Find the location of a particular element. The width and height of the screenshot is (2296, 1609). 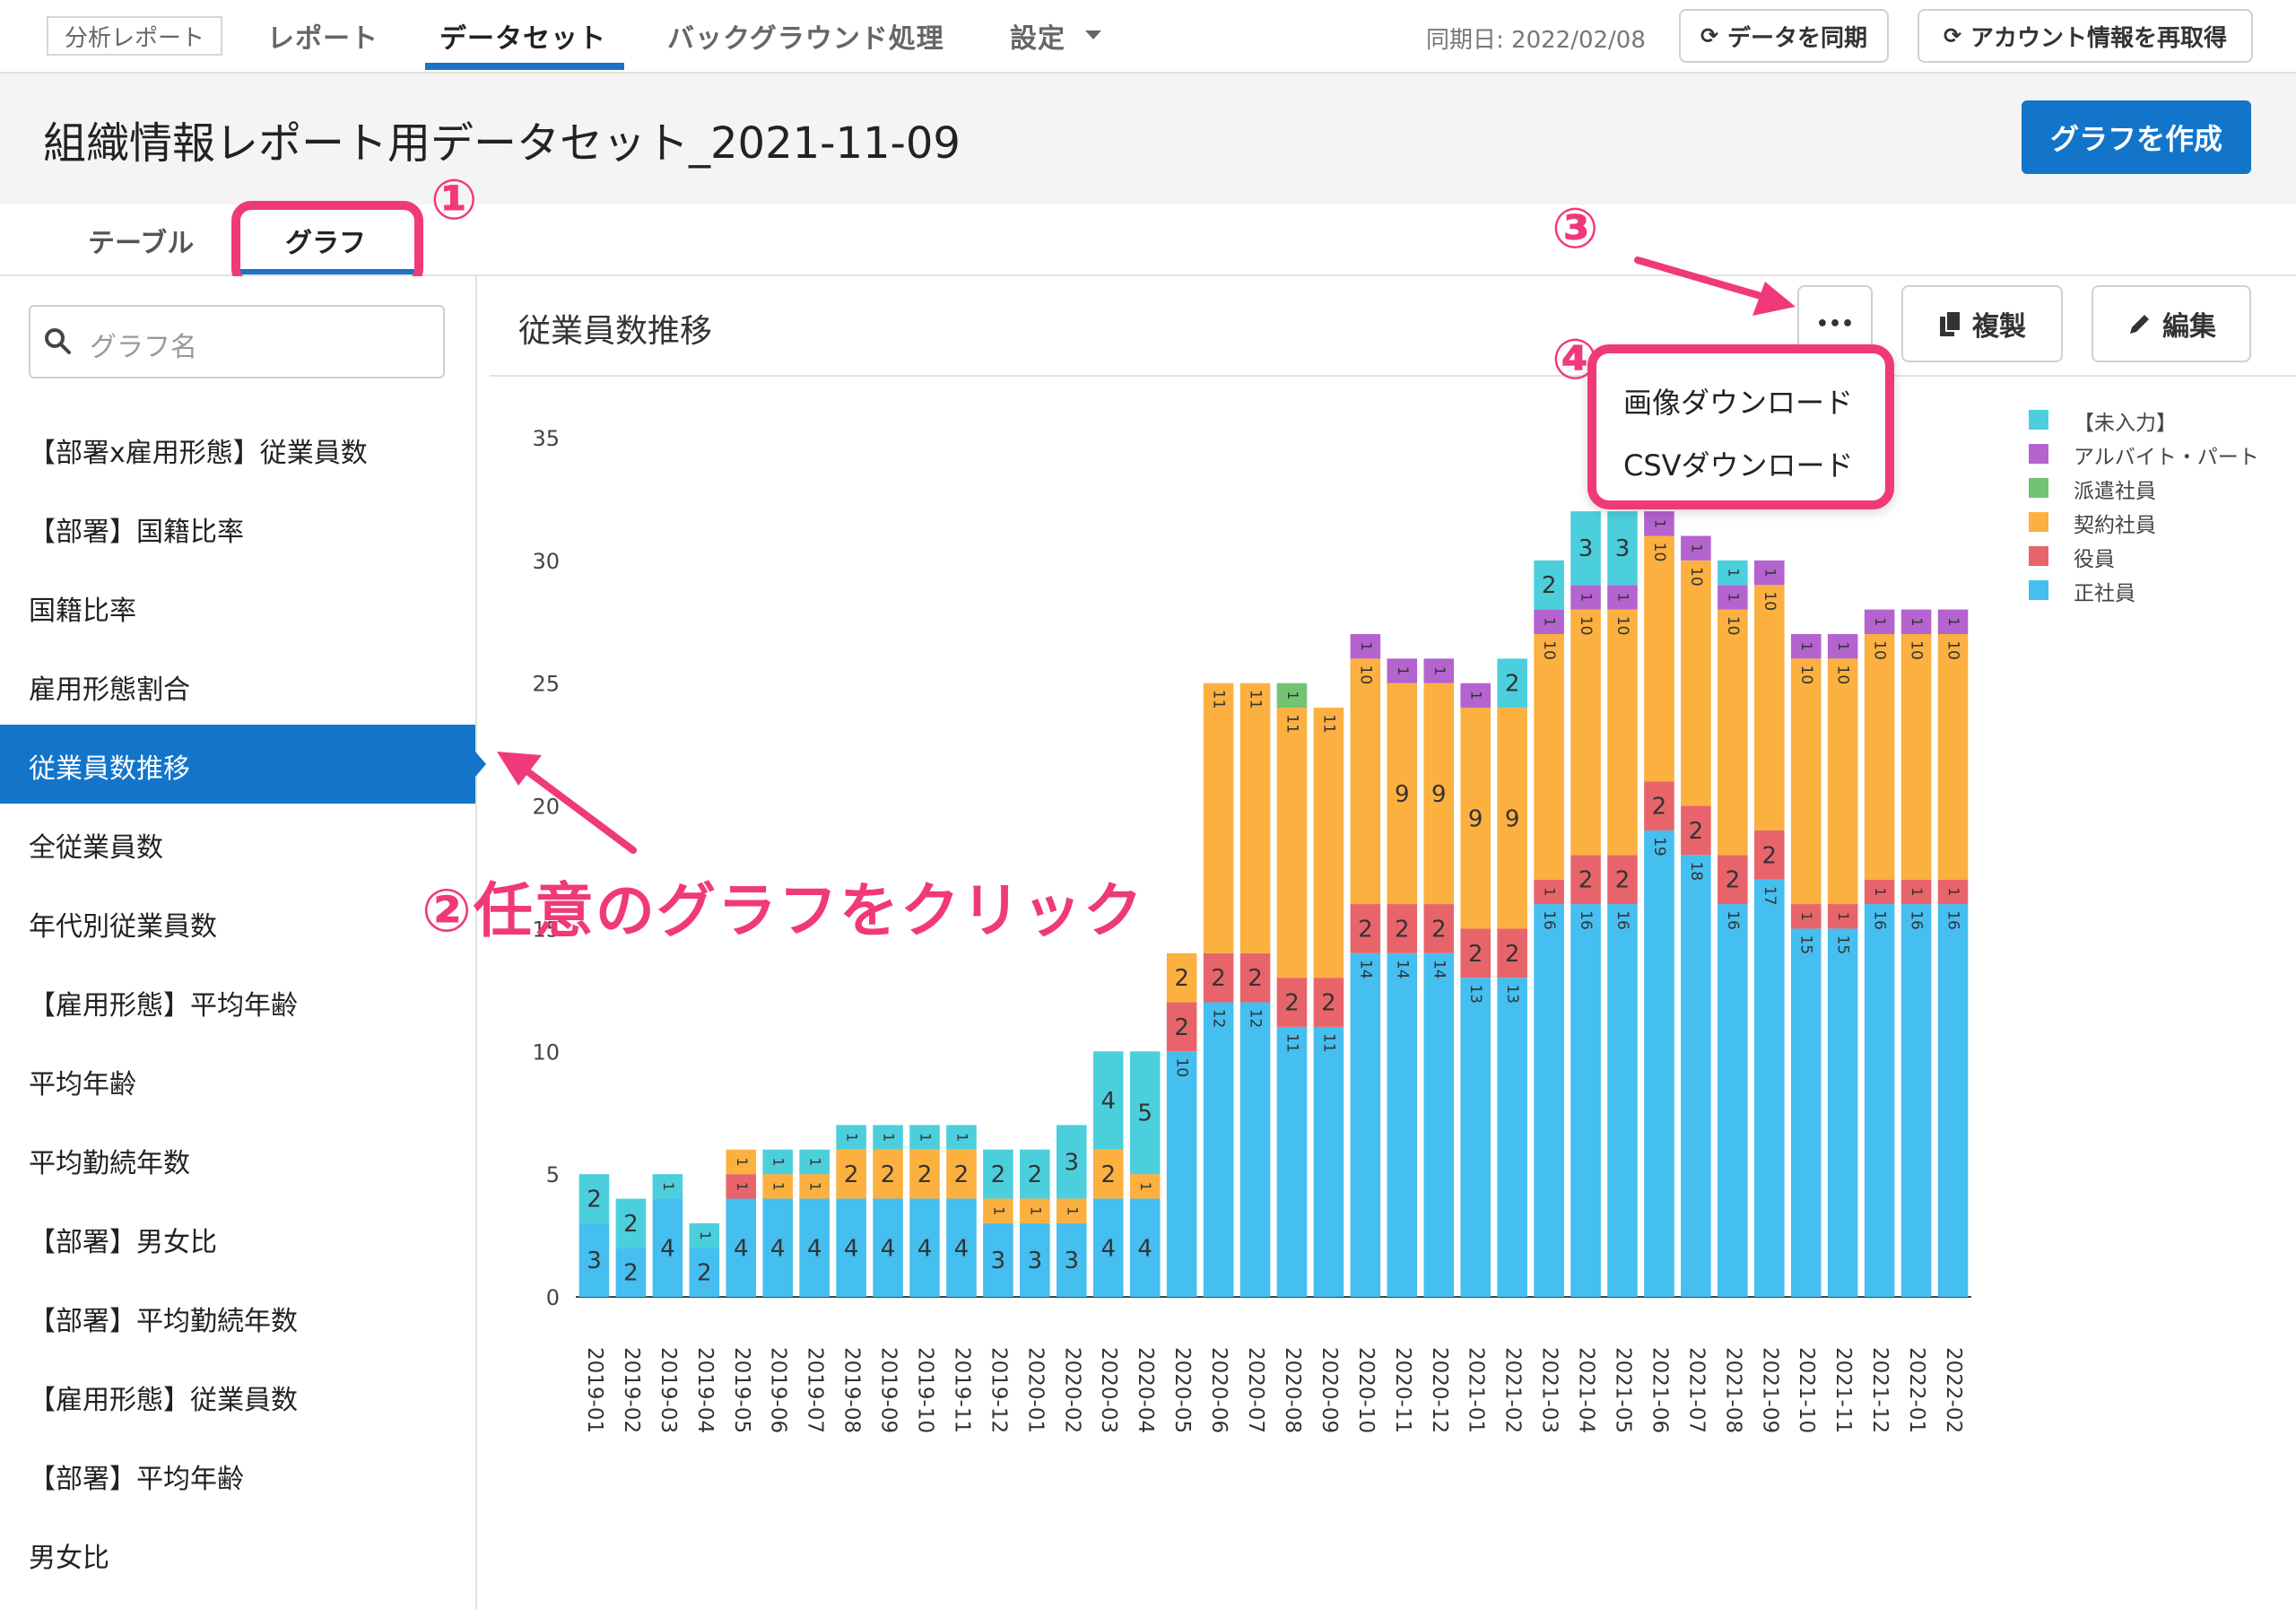

duplicate-button: 複製 is located at coordinates (1982, 323).